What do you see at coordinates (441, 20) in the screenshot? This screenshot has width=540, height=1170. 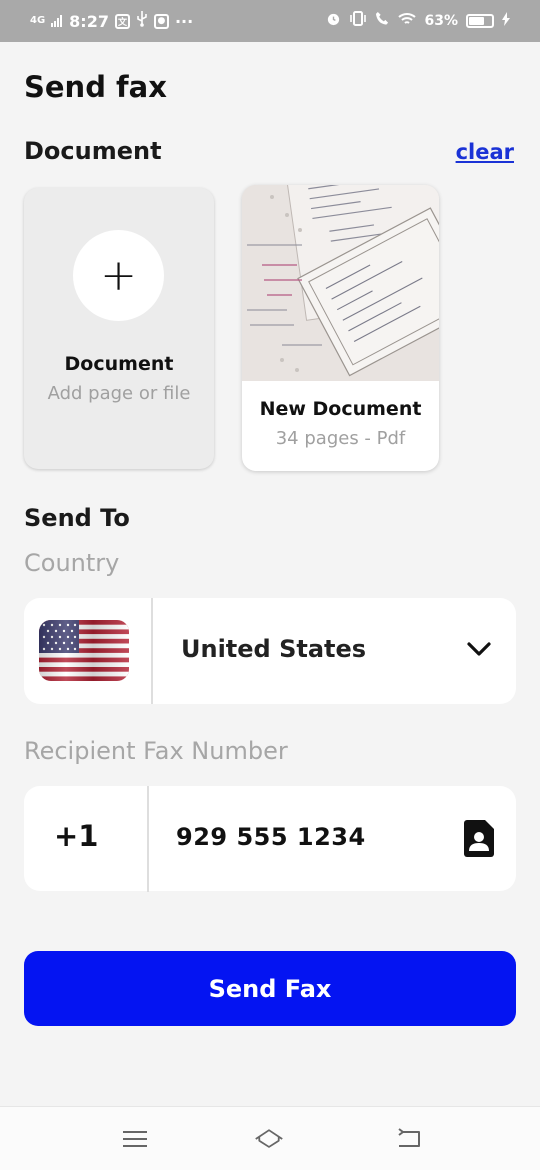 I see `battery-percent: 63%` at bounding box center [441, 20].